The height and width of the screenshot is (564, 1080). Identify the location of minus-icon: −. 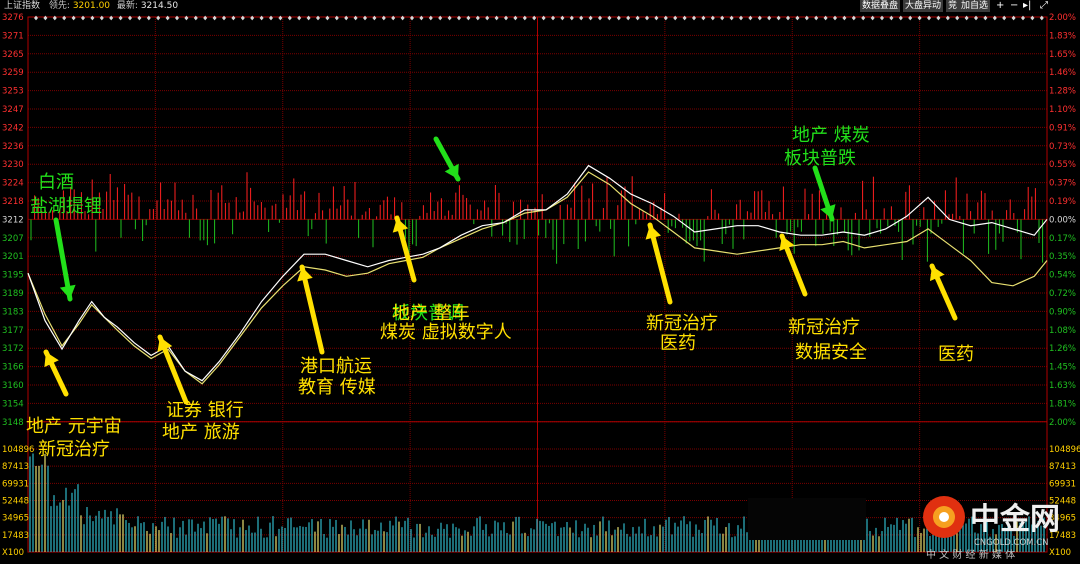
(1014, 6).